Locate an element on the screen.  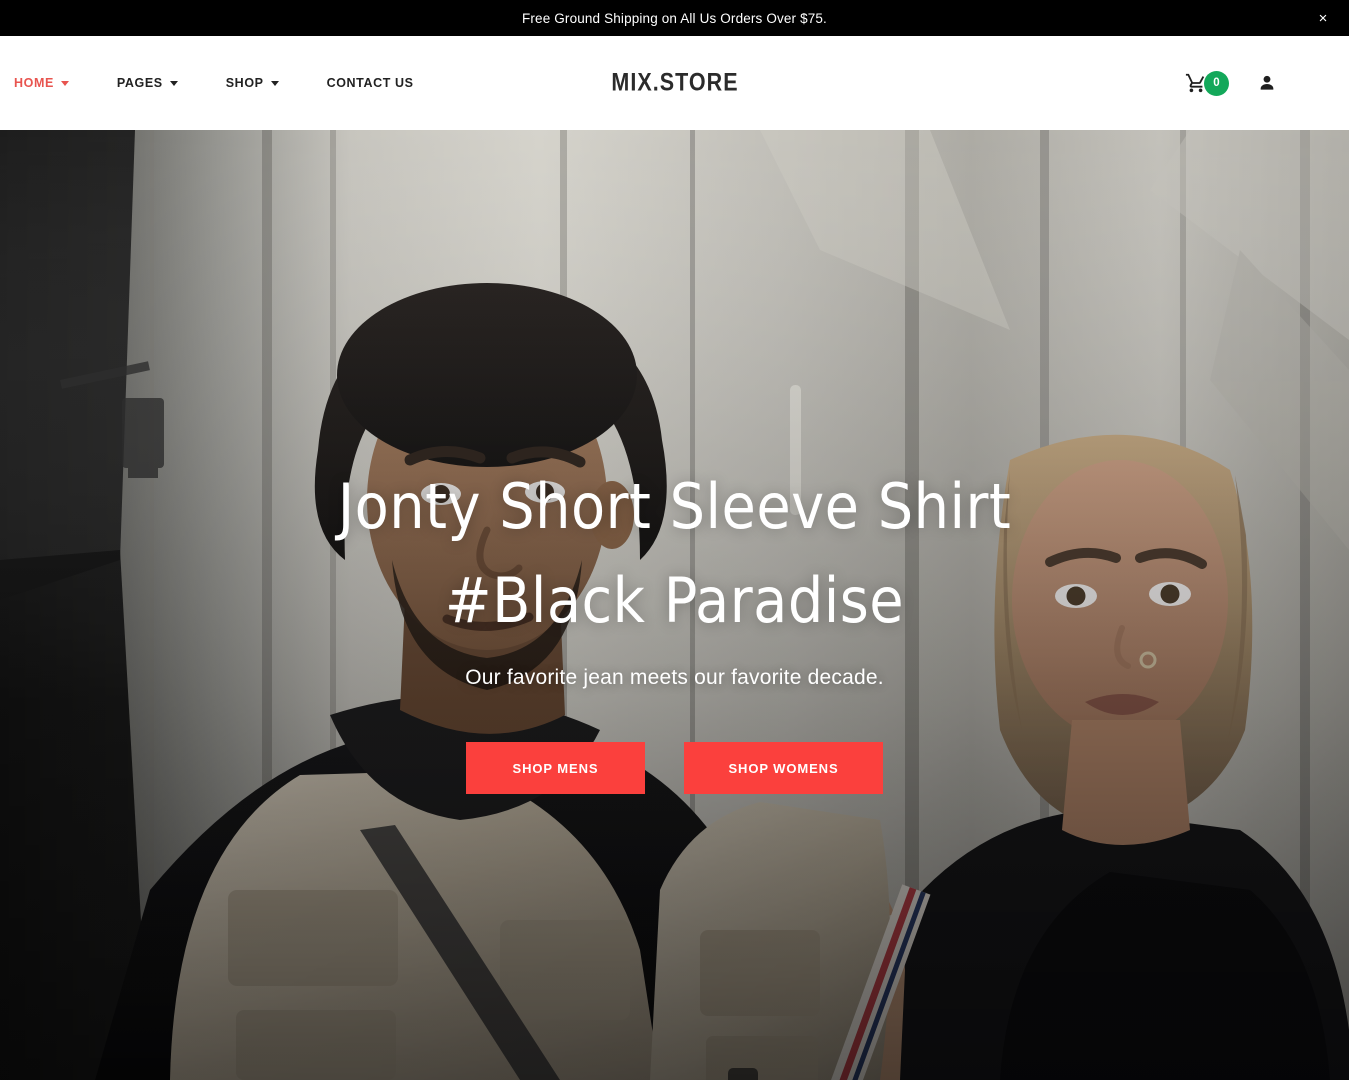
shop-mens-button: SHOP MENS is located at coordinates (555, 768).